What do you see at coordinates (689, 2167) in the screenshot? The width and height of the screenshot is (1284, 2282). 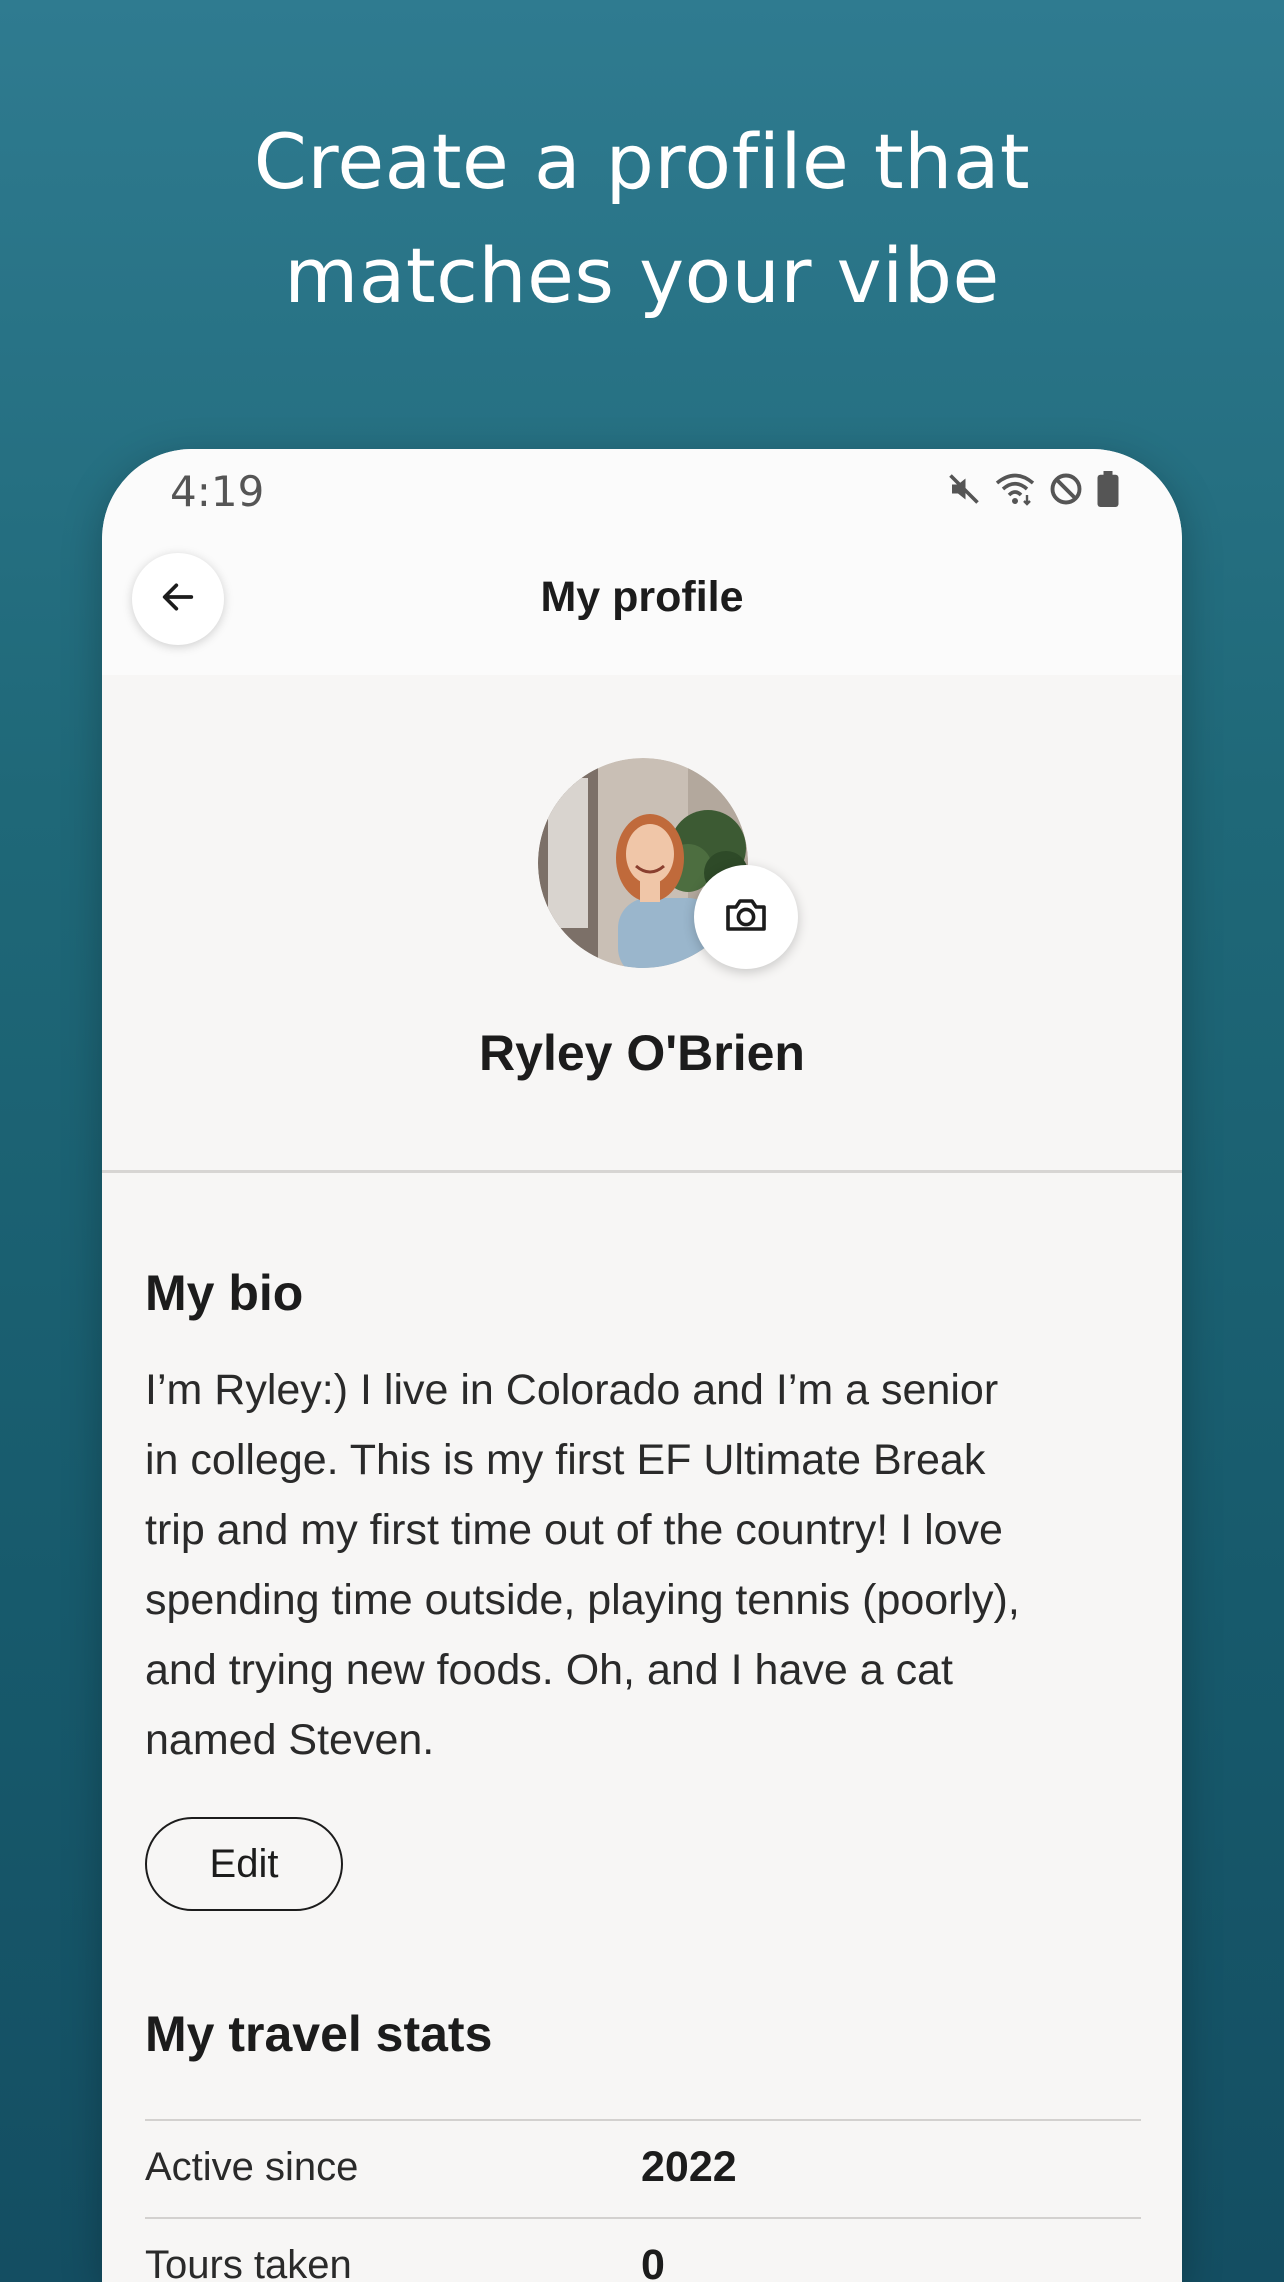 I see `stat-value: 2022` at bounding box center [689, 2167].